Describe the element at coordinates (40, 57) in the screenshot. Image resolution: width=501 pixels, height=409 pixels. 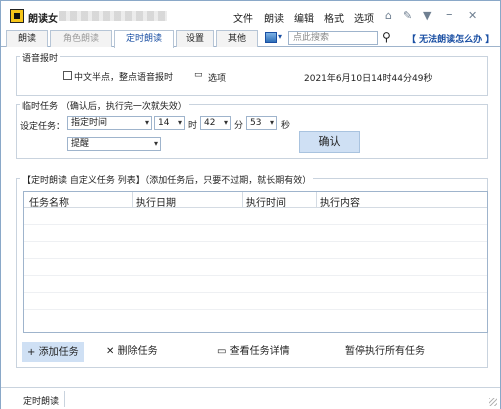
I see `voice-report-title: 语音报时` at that location.